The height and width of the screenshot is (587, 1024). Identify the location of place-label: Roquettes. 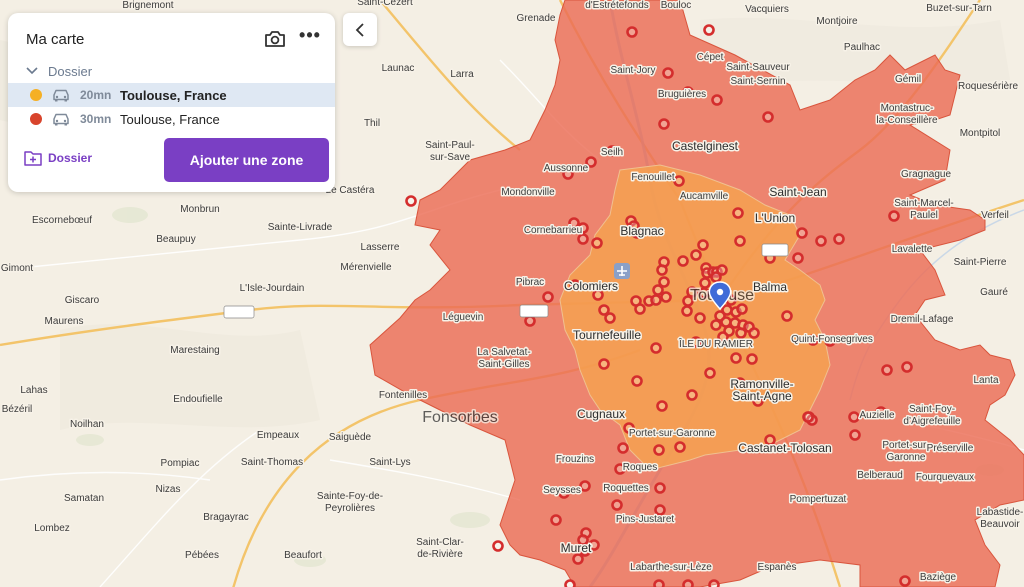
(626, 488).